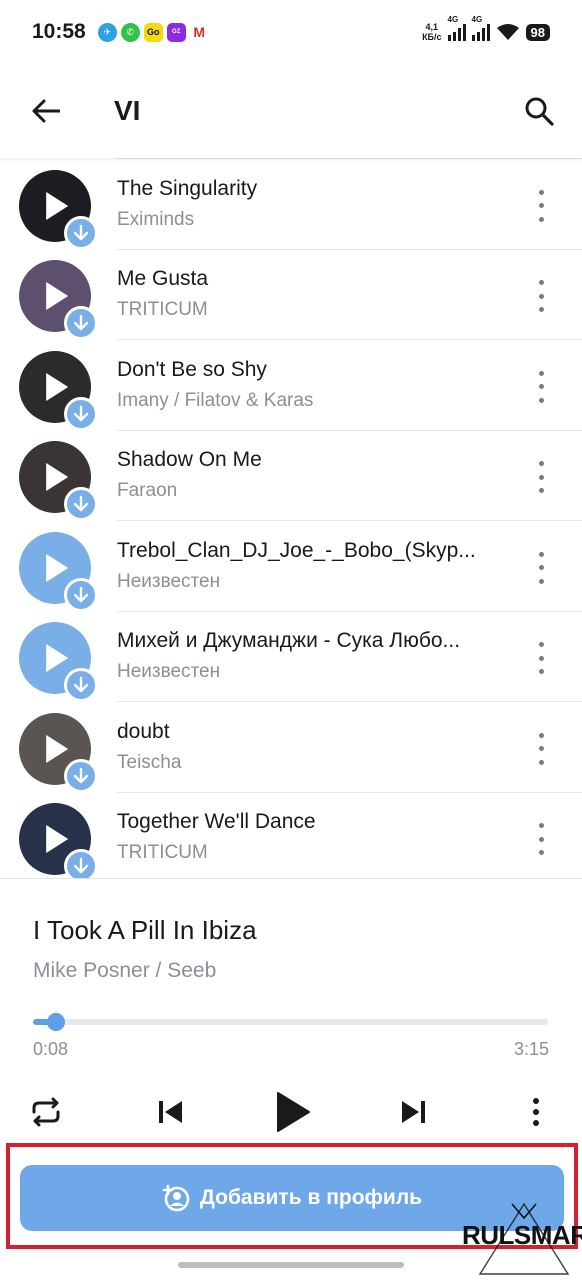  I want to click on battery-indicator: 98, so click(537, 32).